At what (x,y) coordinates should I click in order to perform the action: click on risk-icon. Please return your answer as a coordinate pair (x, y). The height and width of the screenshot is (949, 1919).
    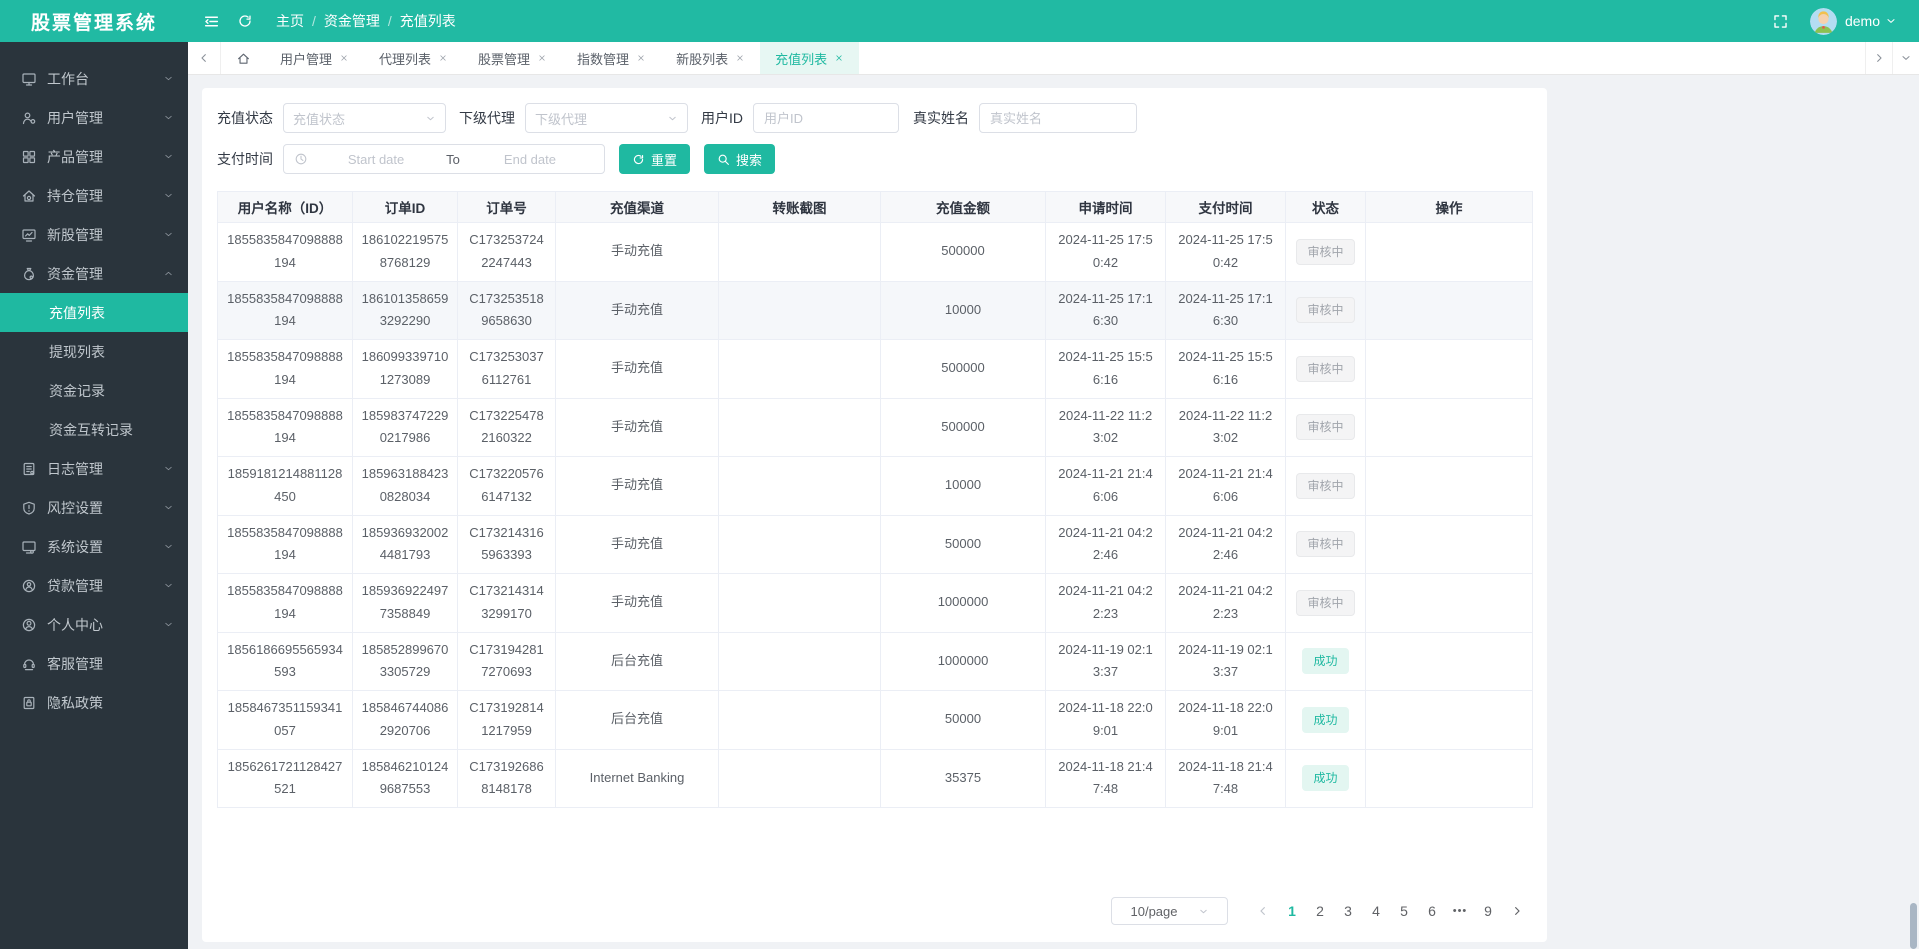
    Looking at the image, I should click on (29, 508).